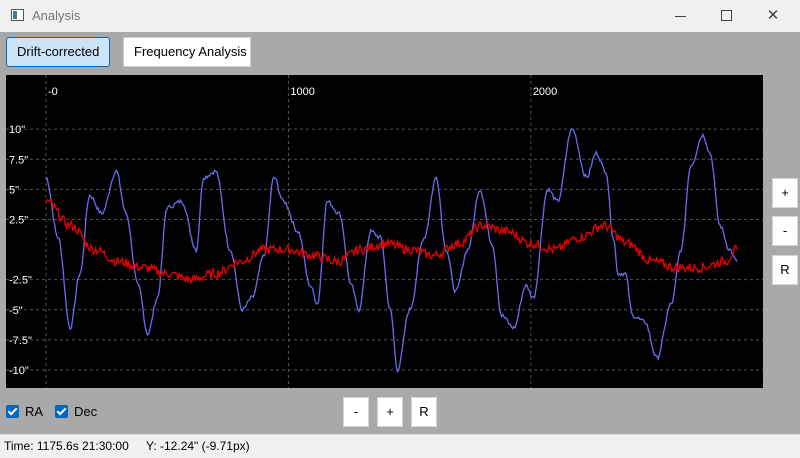 The height and width of the screenshot is (458, 800). I want to click on close-icon: ✕, so click(773, 15).